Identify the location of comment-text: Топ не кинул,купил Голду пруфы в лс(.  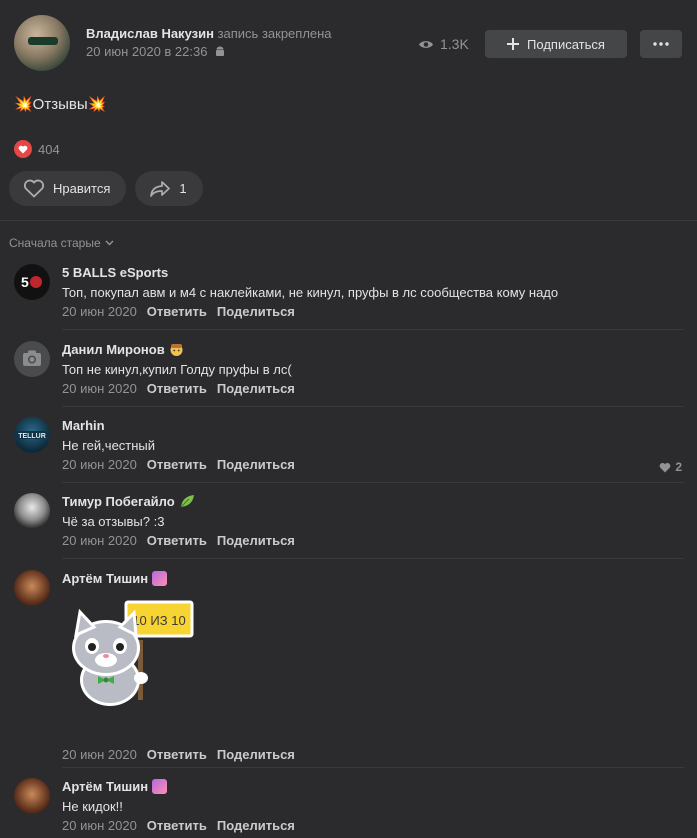
(177, 369).